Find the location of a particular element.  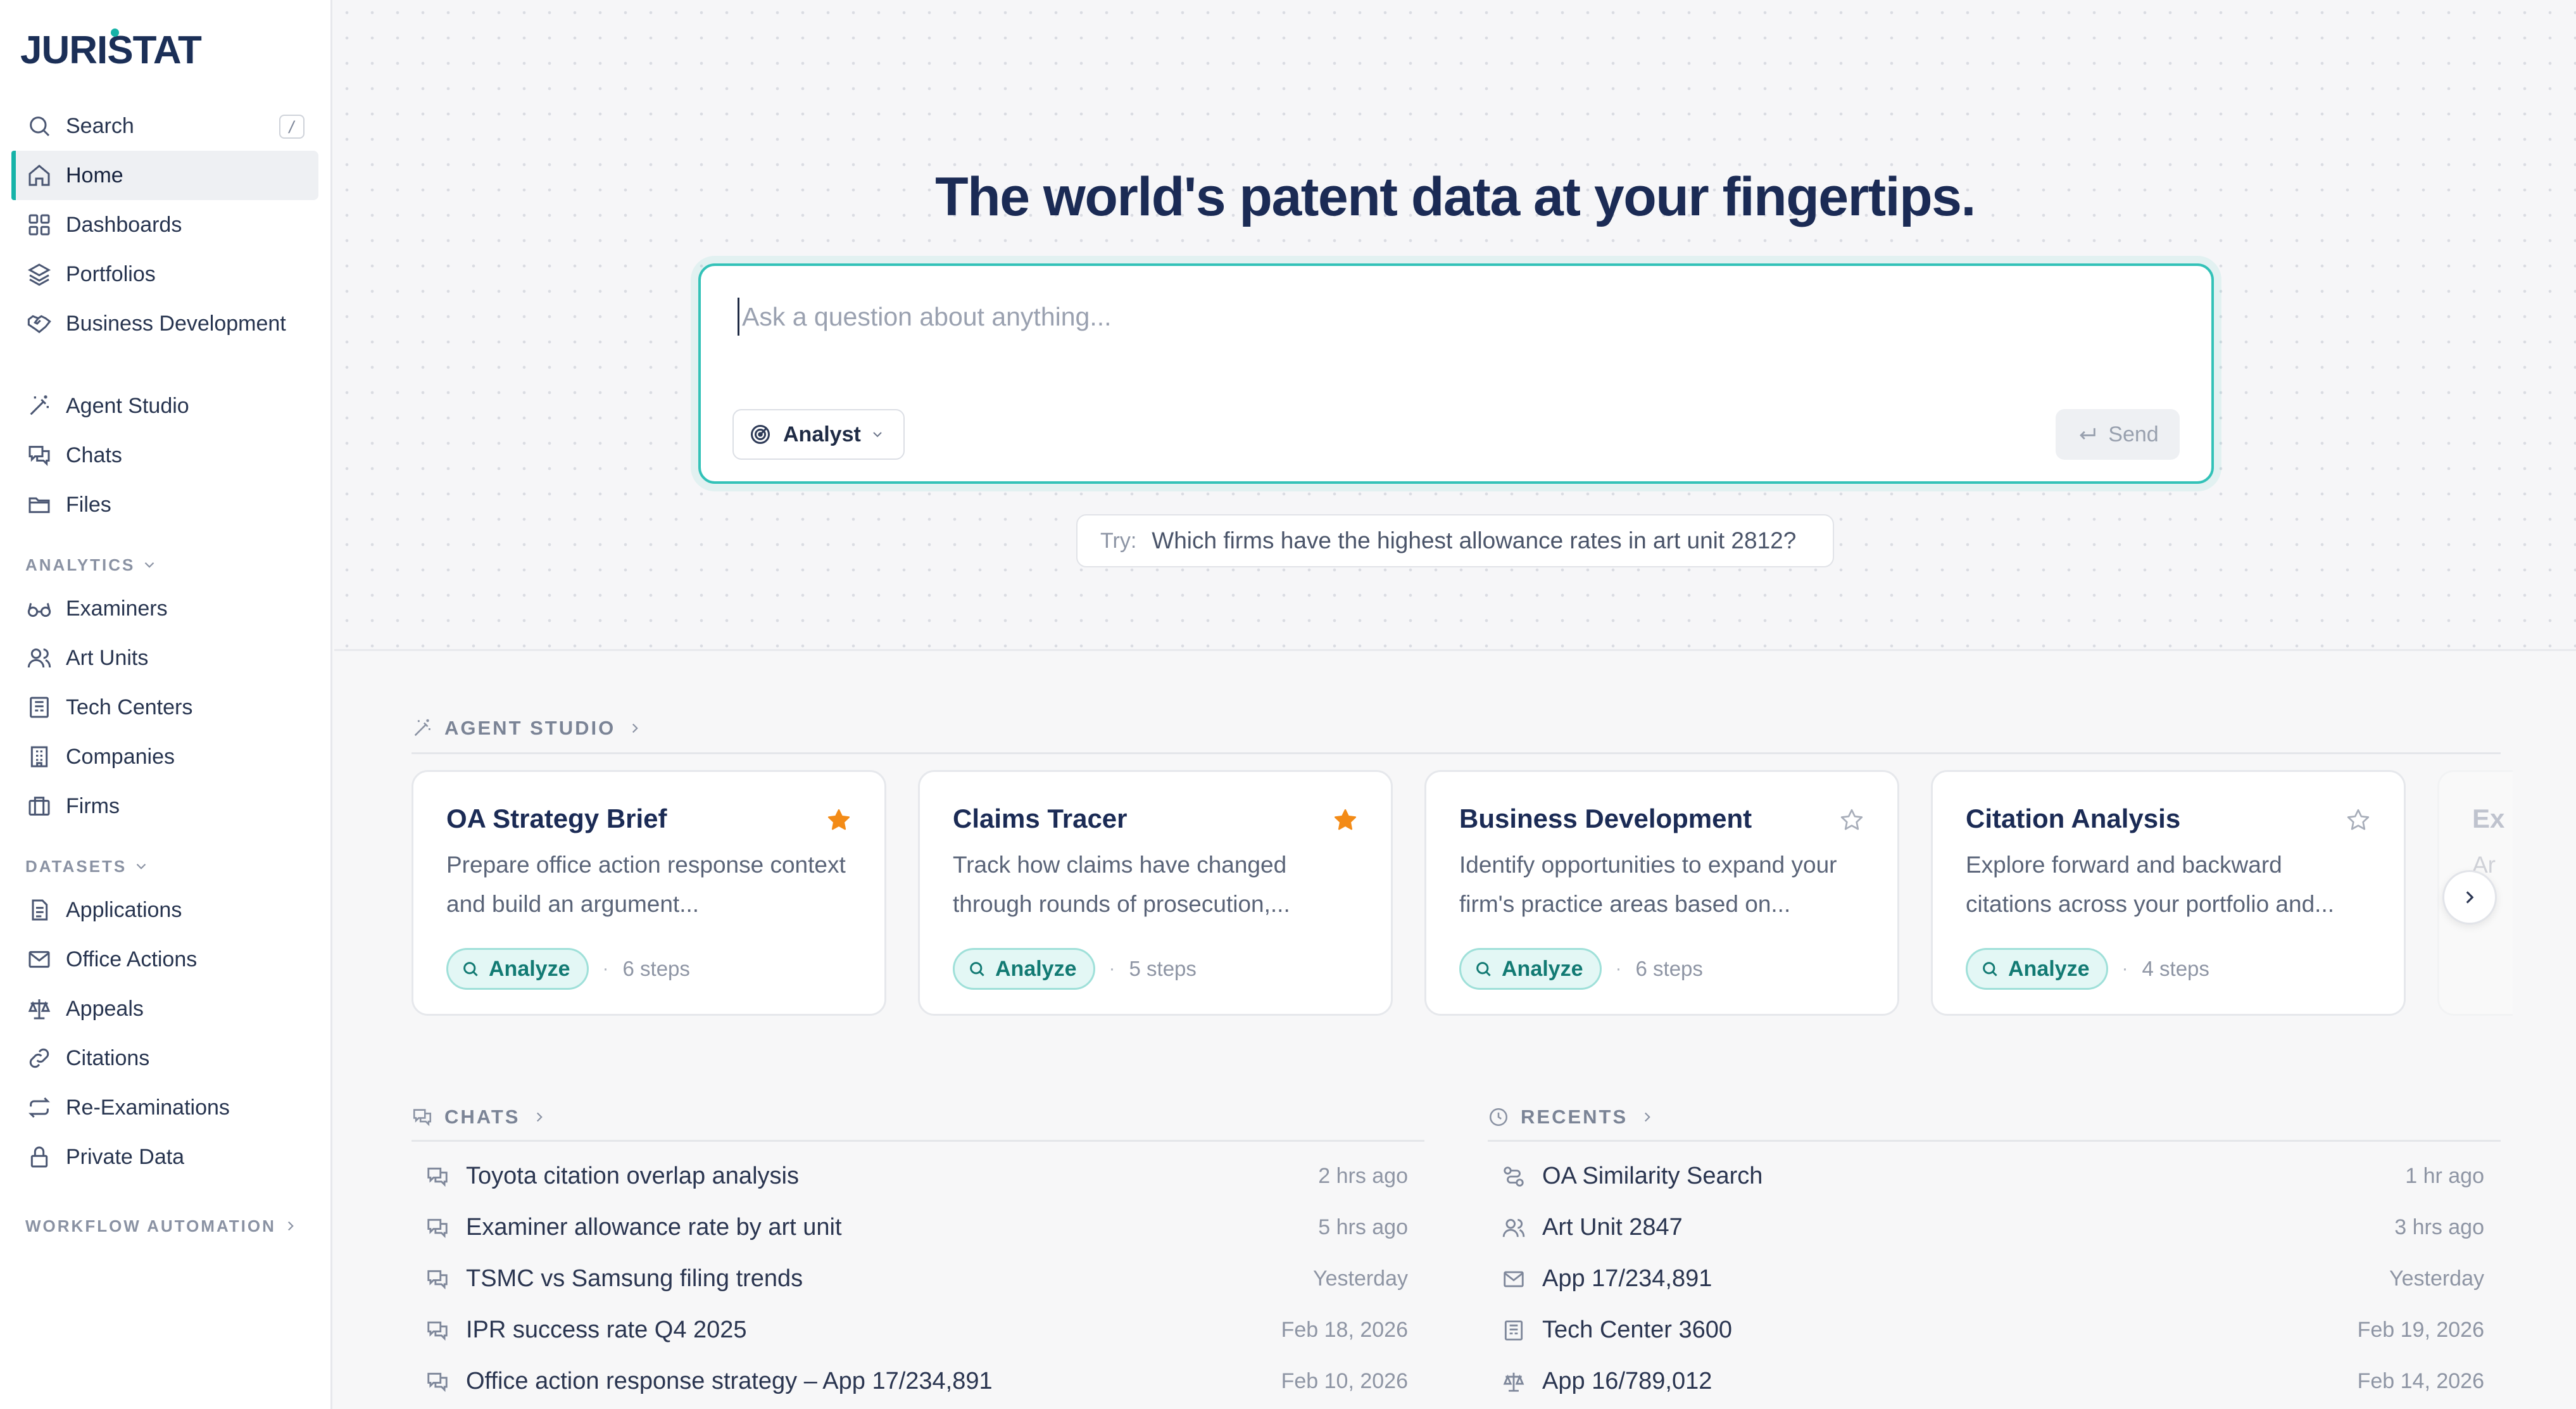

recent-list-item: OA Similarity Search 1 hr ago is located at coordinates (1993, 1176).